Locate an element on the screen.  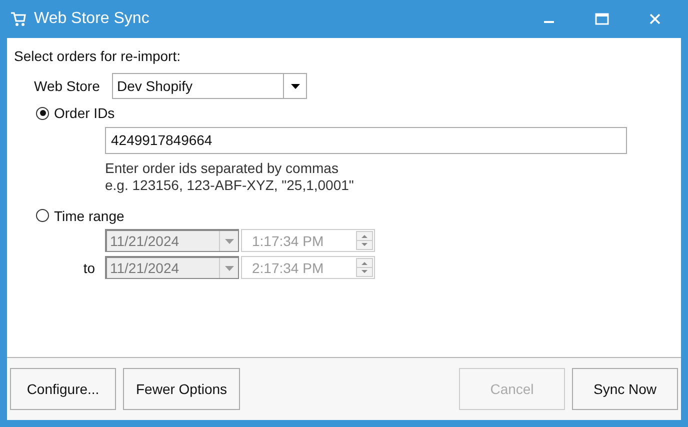
web-store-label: Web Store is located at coordinates (67, 86).